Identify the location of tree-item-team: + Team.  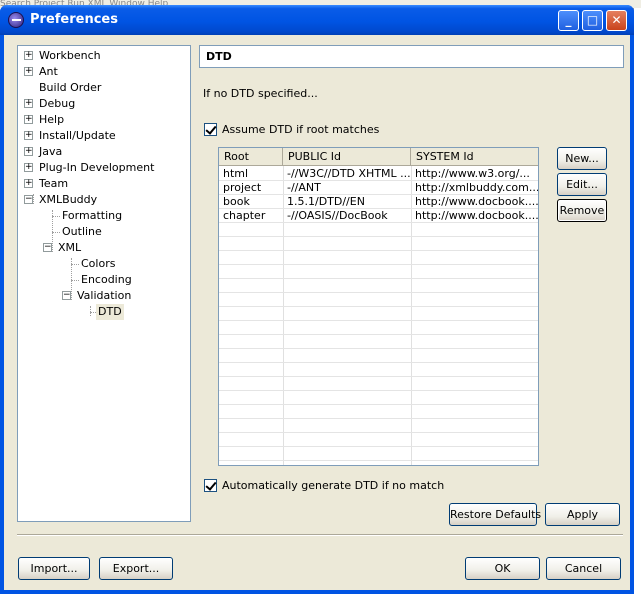
(103, 184).